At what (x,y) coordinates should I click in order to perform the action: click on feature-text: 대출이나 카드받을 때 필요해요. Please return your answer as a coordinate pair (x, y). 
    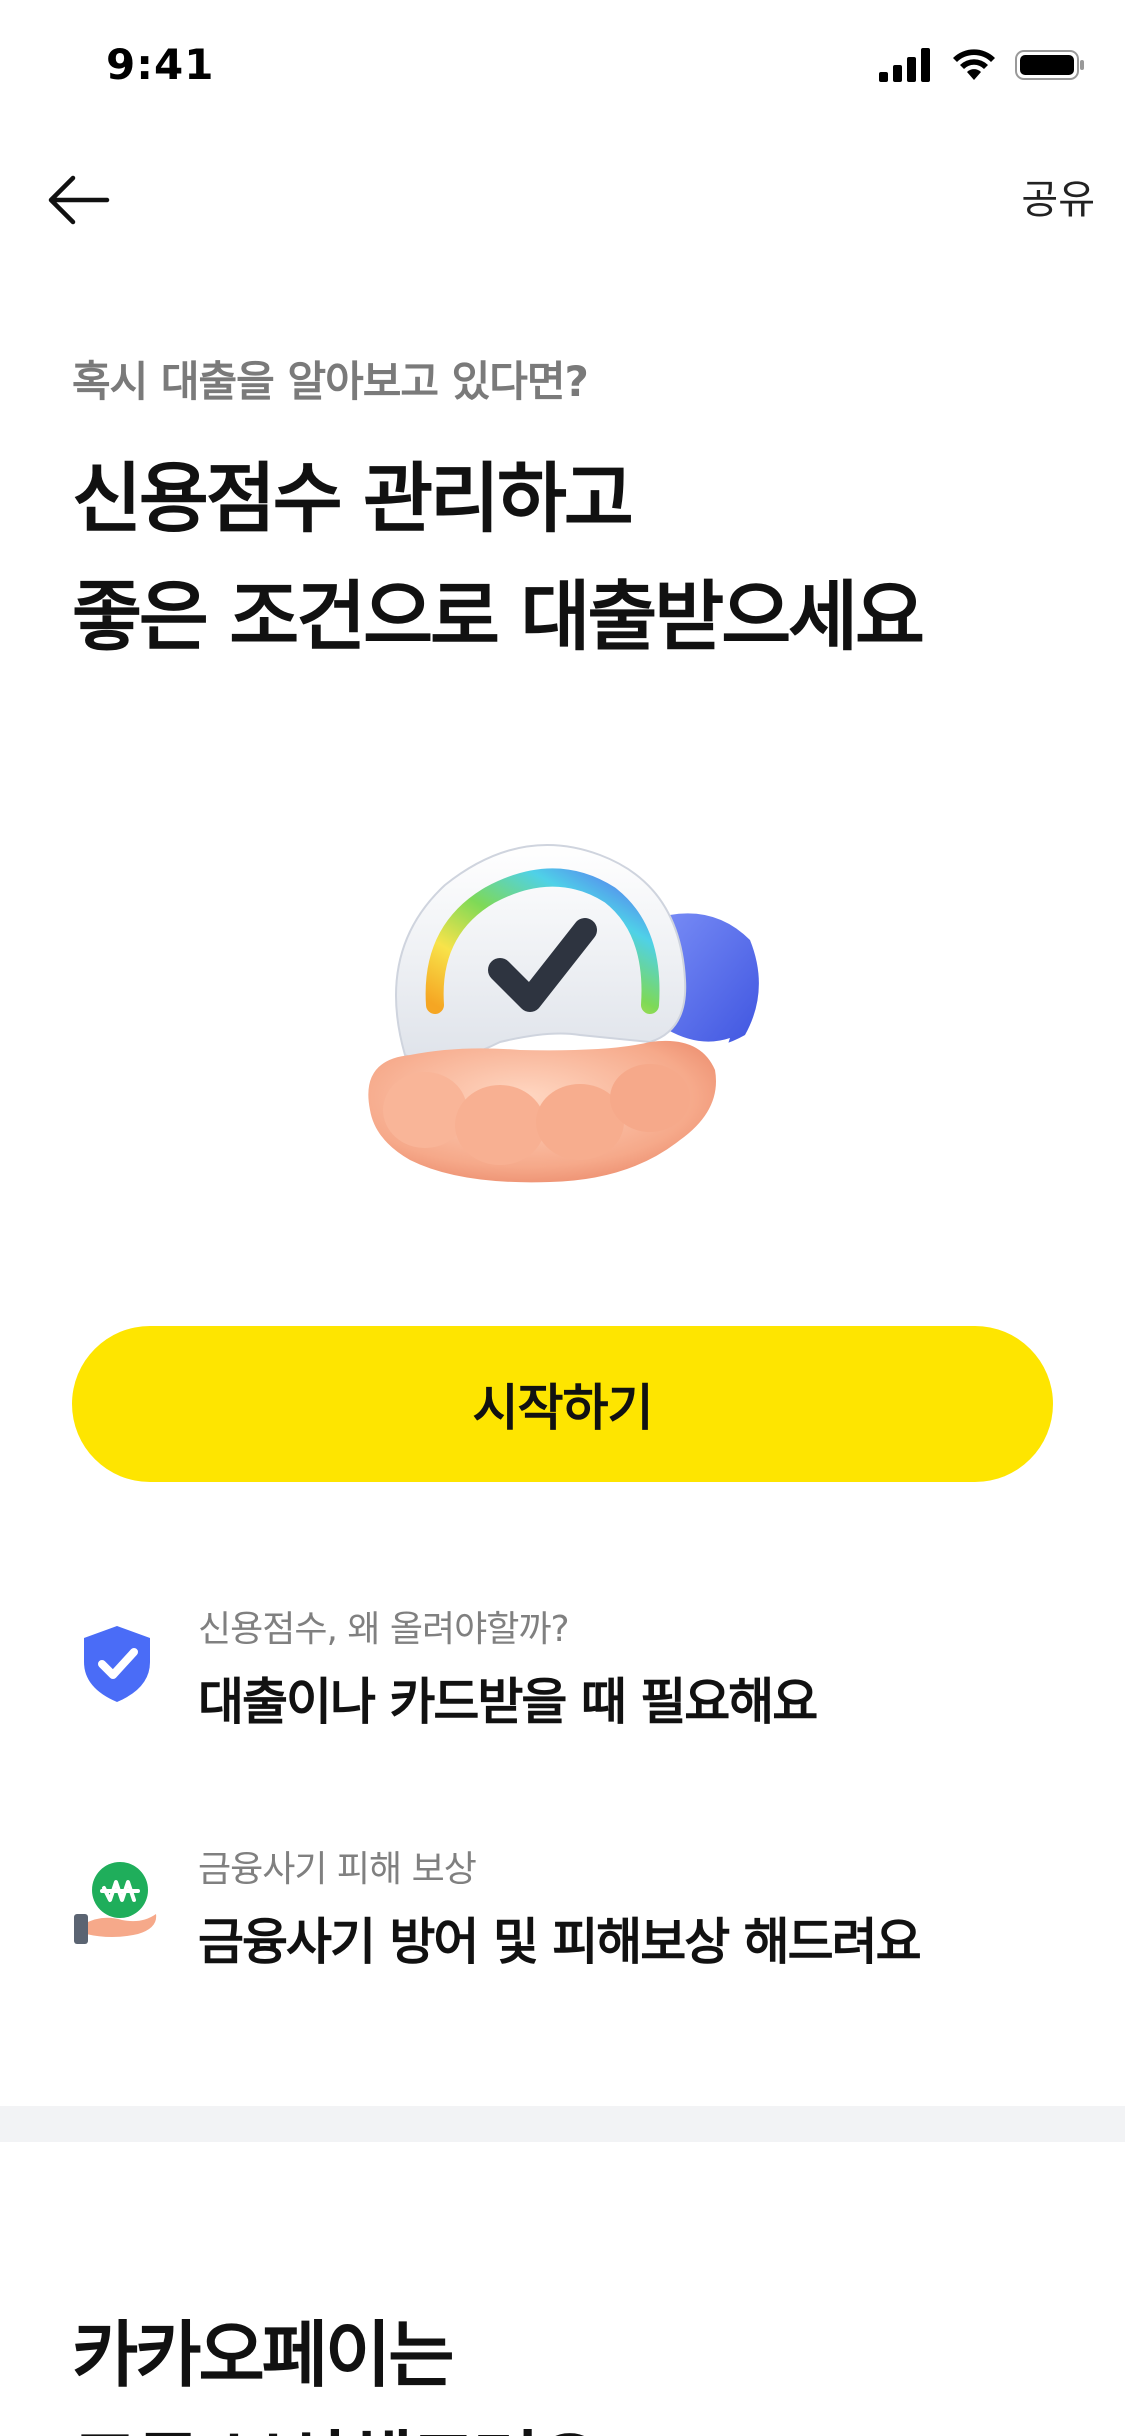
    Looking at the image, I should click on (508, 1702).